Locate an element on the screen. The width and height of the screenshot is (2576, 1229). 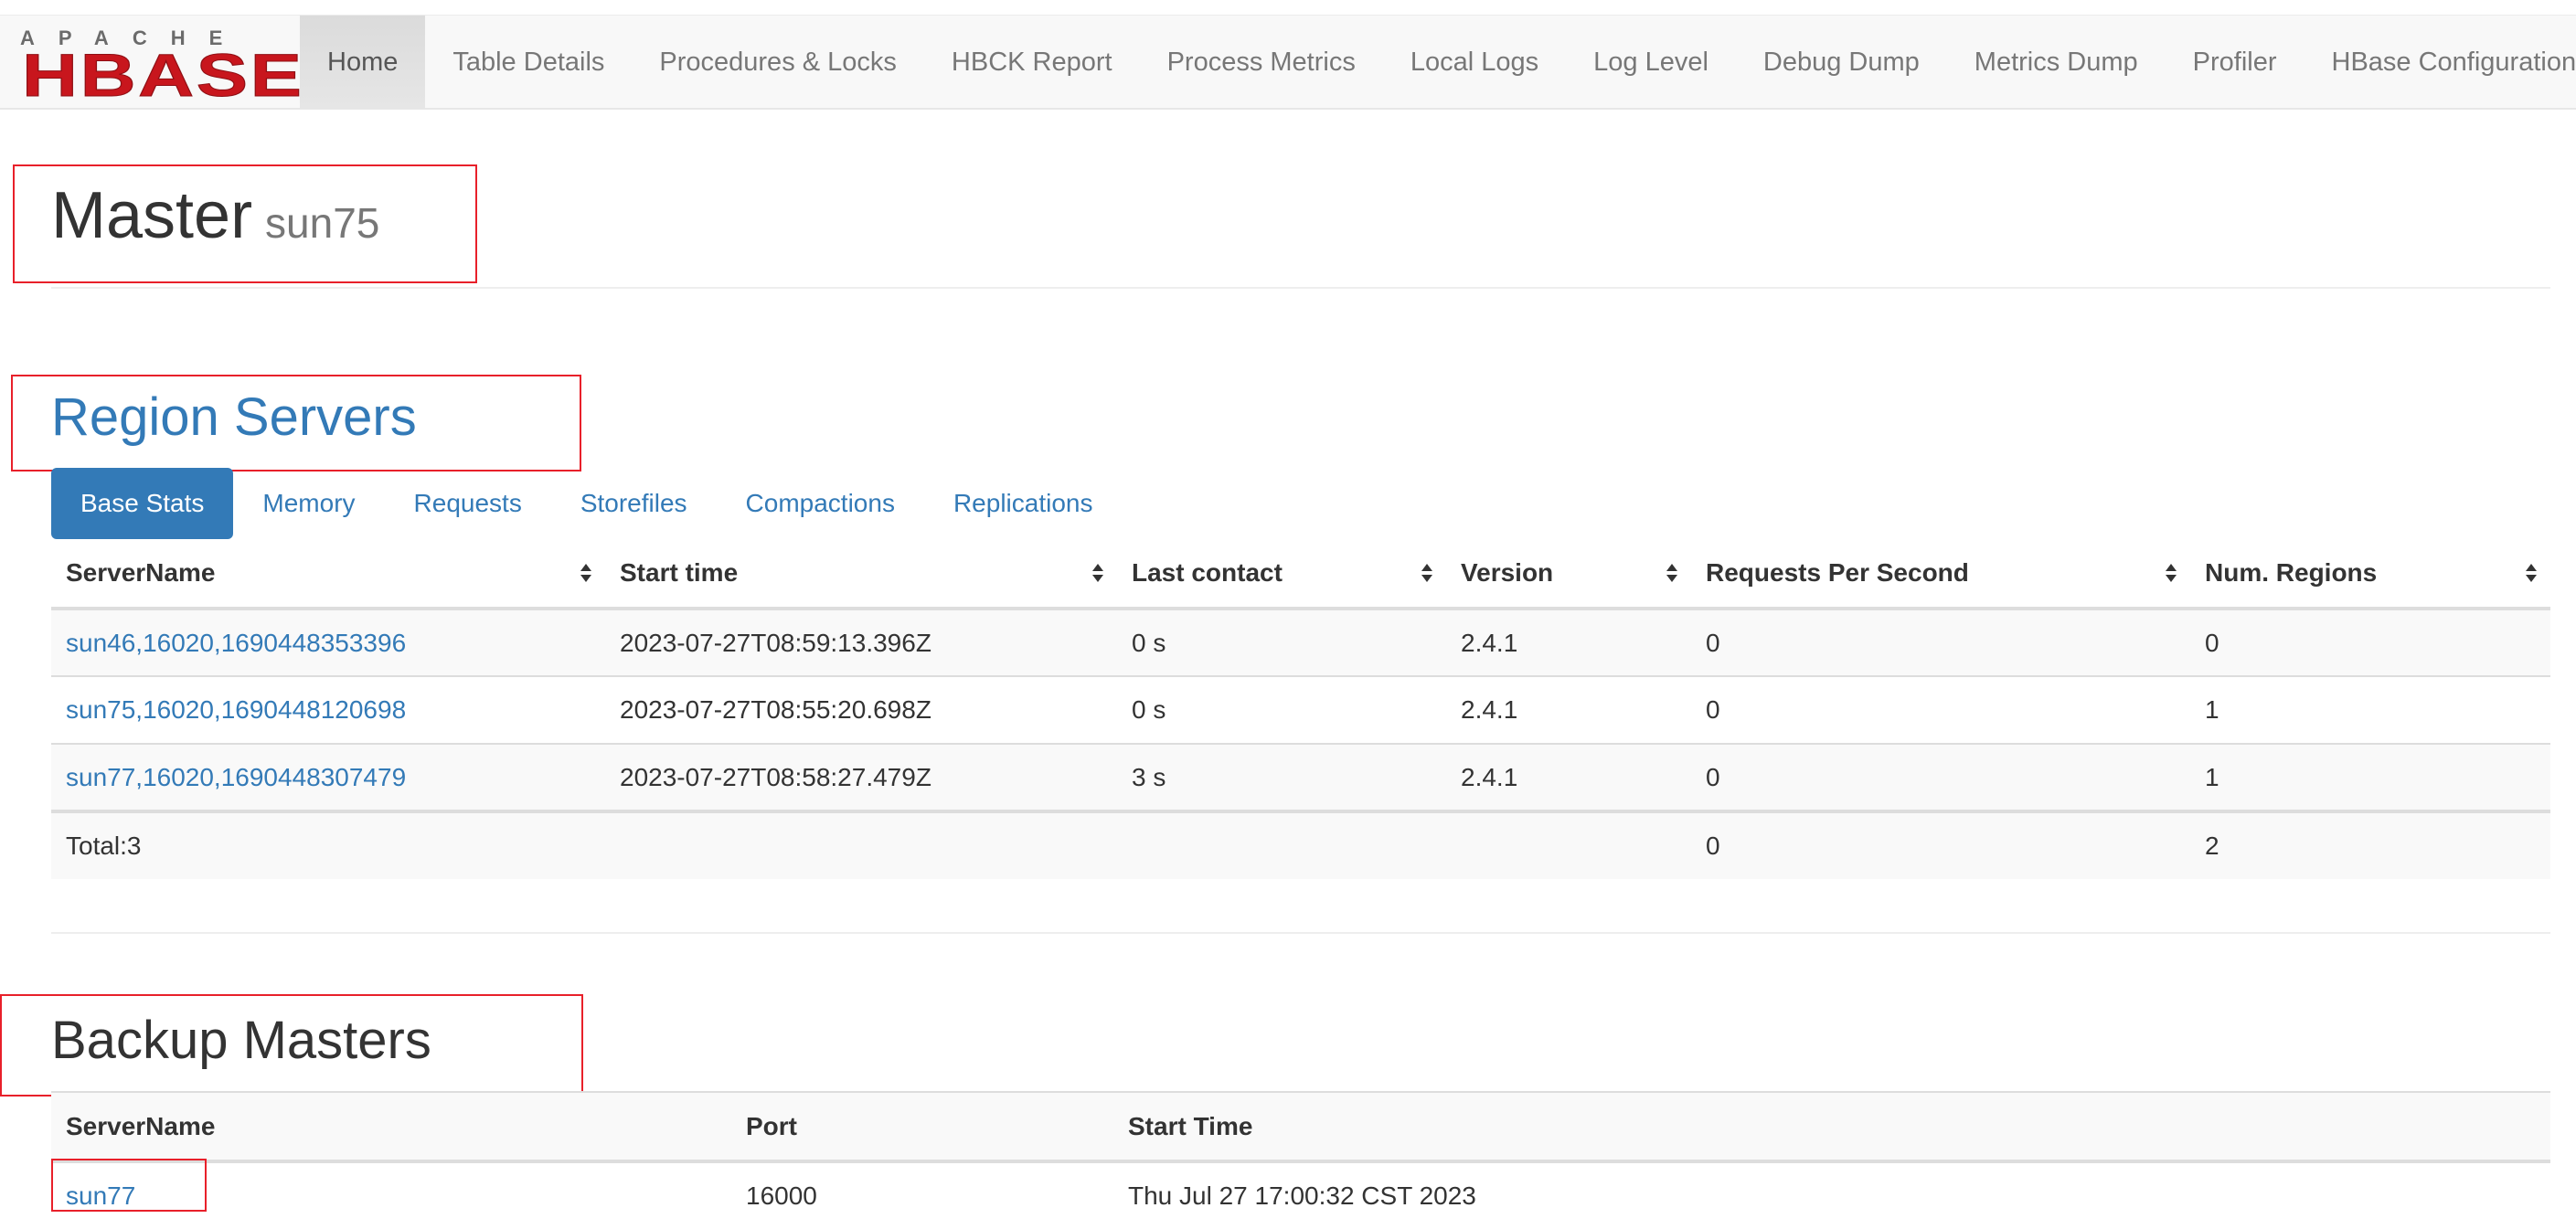
column-header-port: Port is located at coordinates (922, 1126).